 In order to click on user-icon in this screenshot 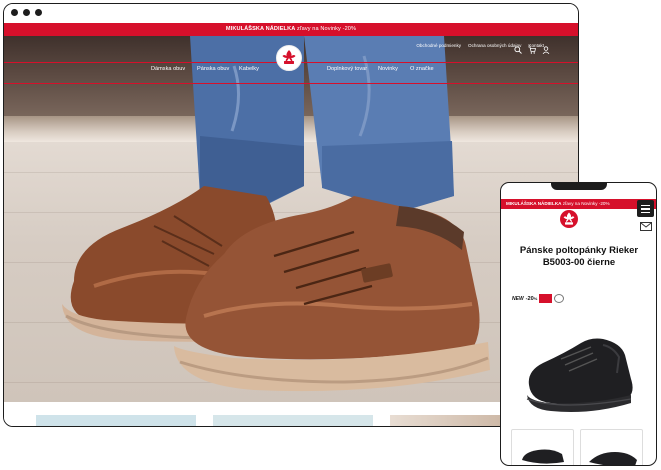, I will do `click(546, 48)`.